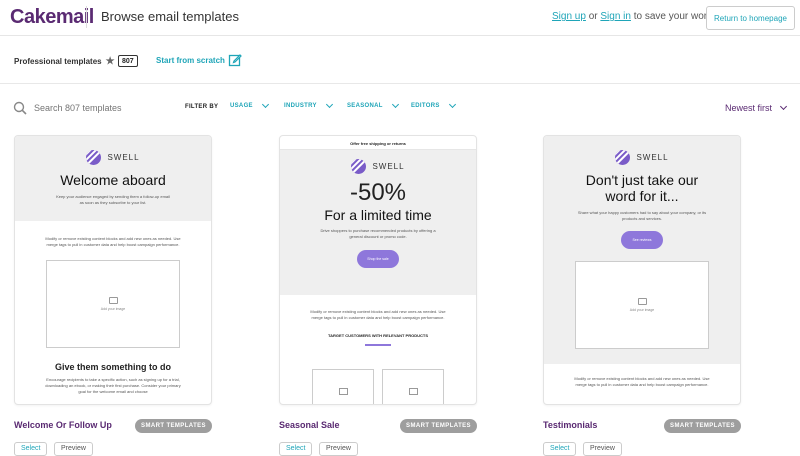  I want to click on filter-usage: USAGE, so click(249, 104).